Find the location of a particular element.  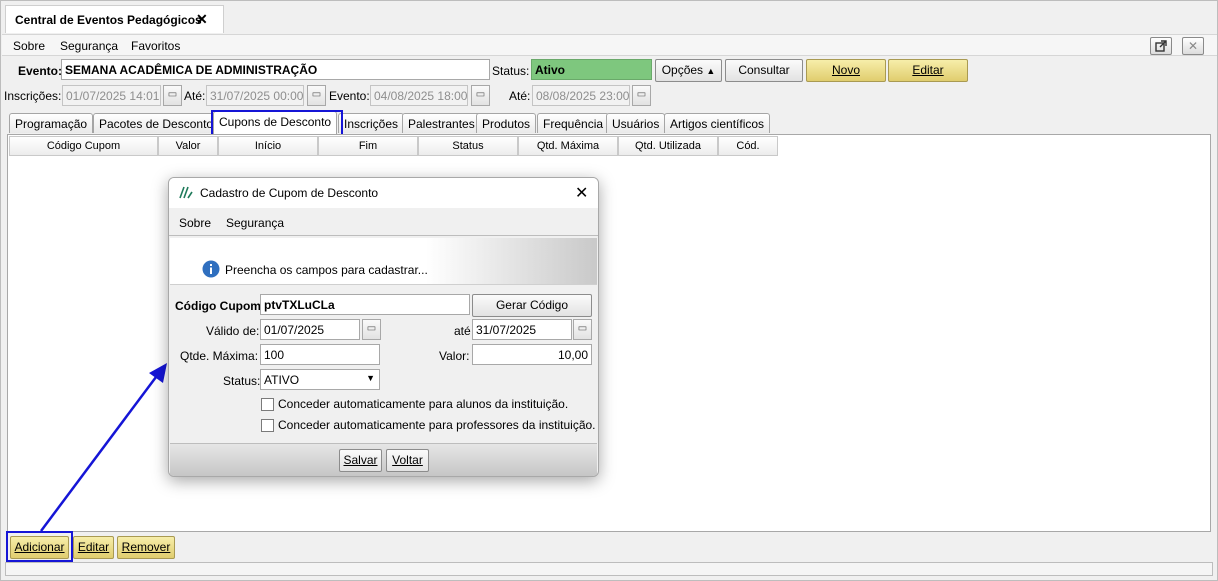

dialog-footer: Salvar Voltar is located at coordinates (383, 459).